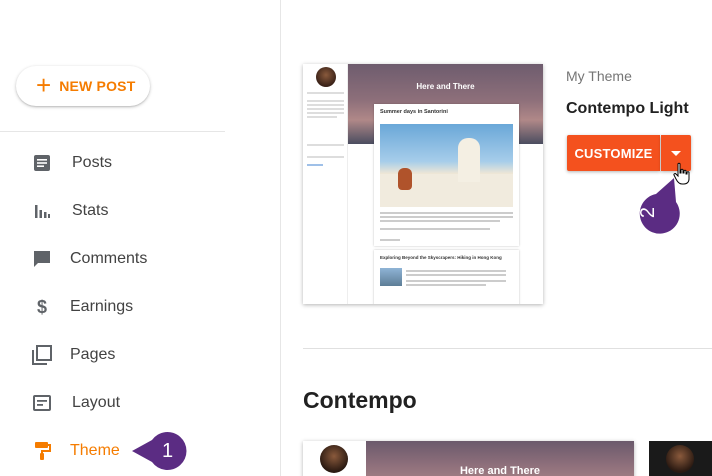  What do you see at coordinates (140, 307) in the screenshot?
I see `sidebar-item-earnings: $ Earnings` at bounding box center [140, 307].